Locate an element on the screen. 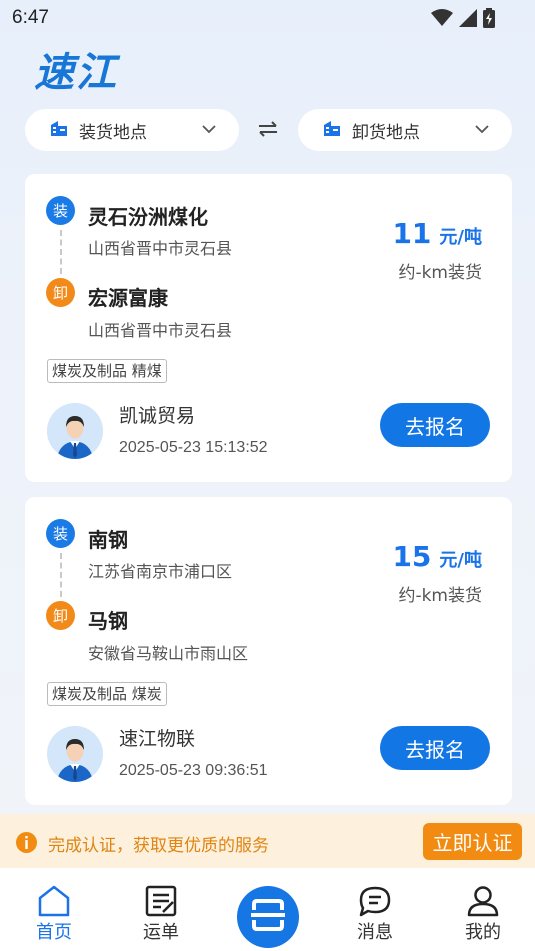  waybill-icon is located at coordinates (161, 903).